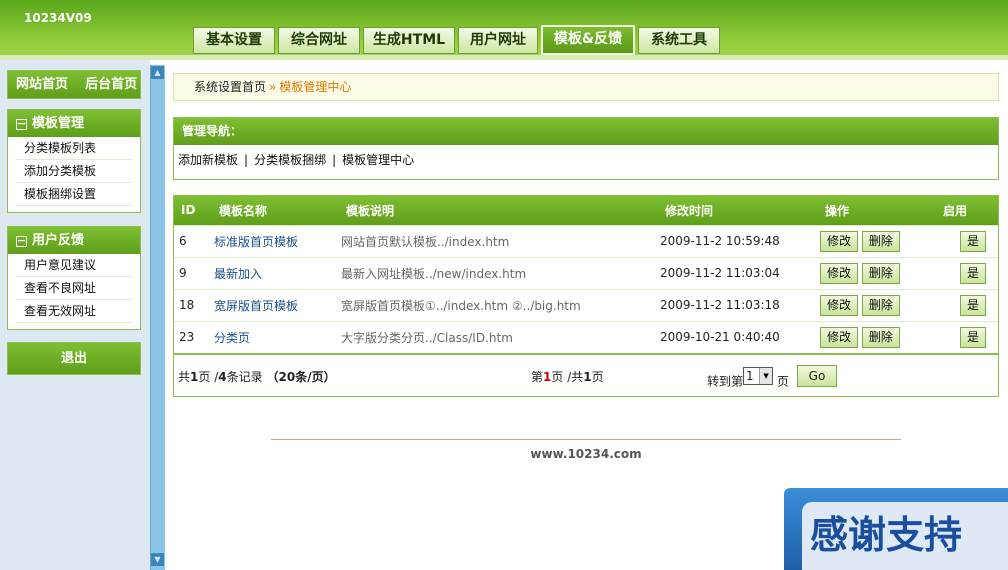  I want to click on row-template-name: 最新加入, so click(277, 272).